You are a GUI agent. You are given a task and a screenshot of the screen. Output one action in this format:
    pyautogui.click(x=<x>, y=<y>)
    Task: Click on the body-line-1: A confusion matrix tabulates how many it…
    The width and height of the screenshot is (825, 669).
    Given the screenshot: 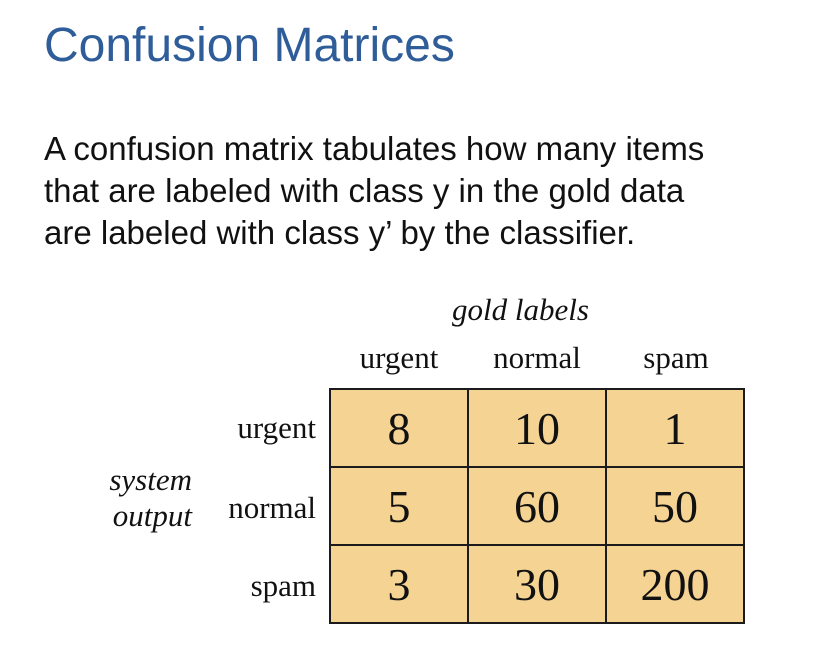 What is the action you would take?
    pyautogui.click(x=374, y=148)
    